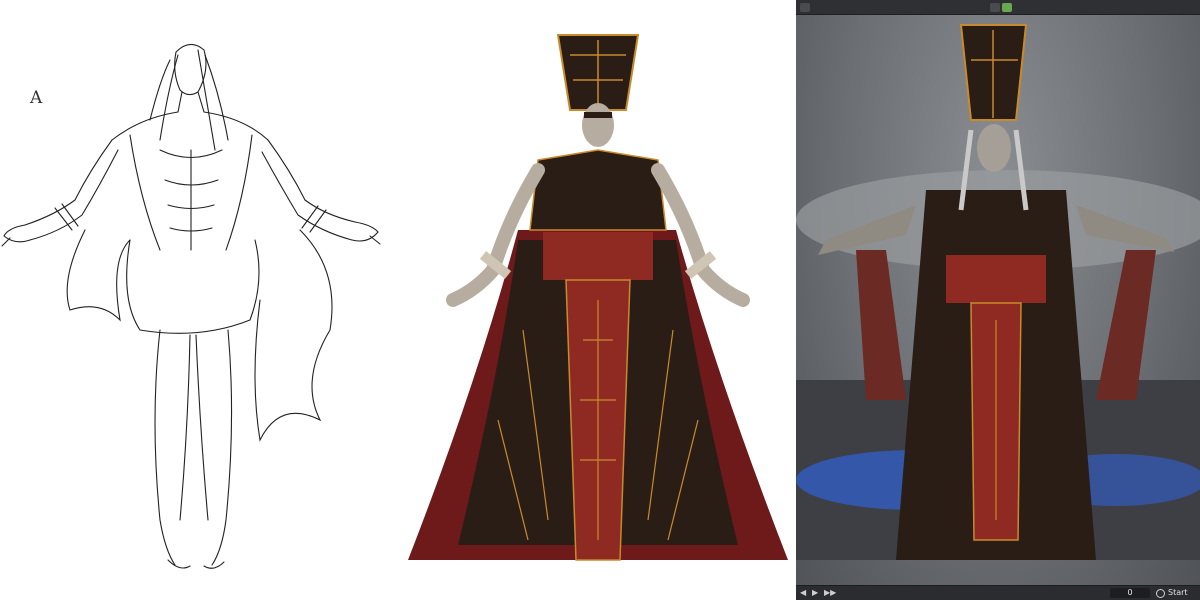 The width and height of the screenshot is (1200, 600). Describe the element at coordinates (998, 592) in the screenshot. I see `timeline-bar: ◀ ▶ ▶▶ 0 Start` at that location.